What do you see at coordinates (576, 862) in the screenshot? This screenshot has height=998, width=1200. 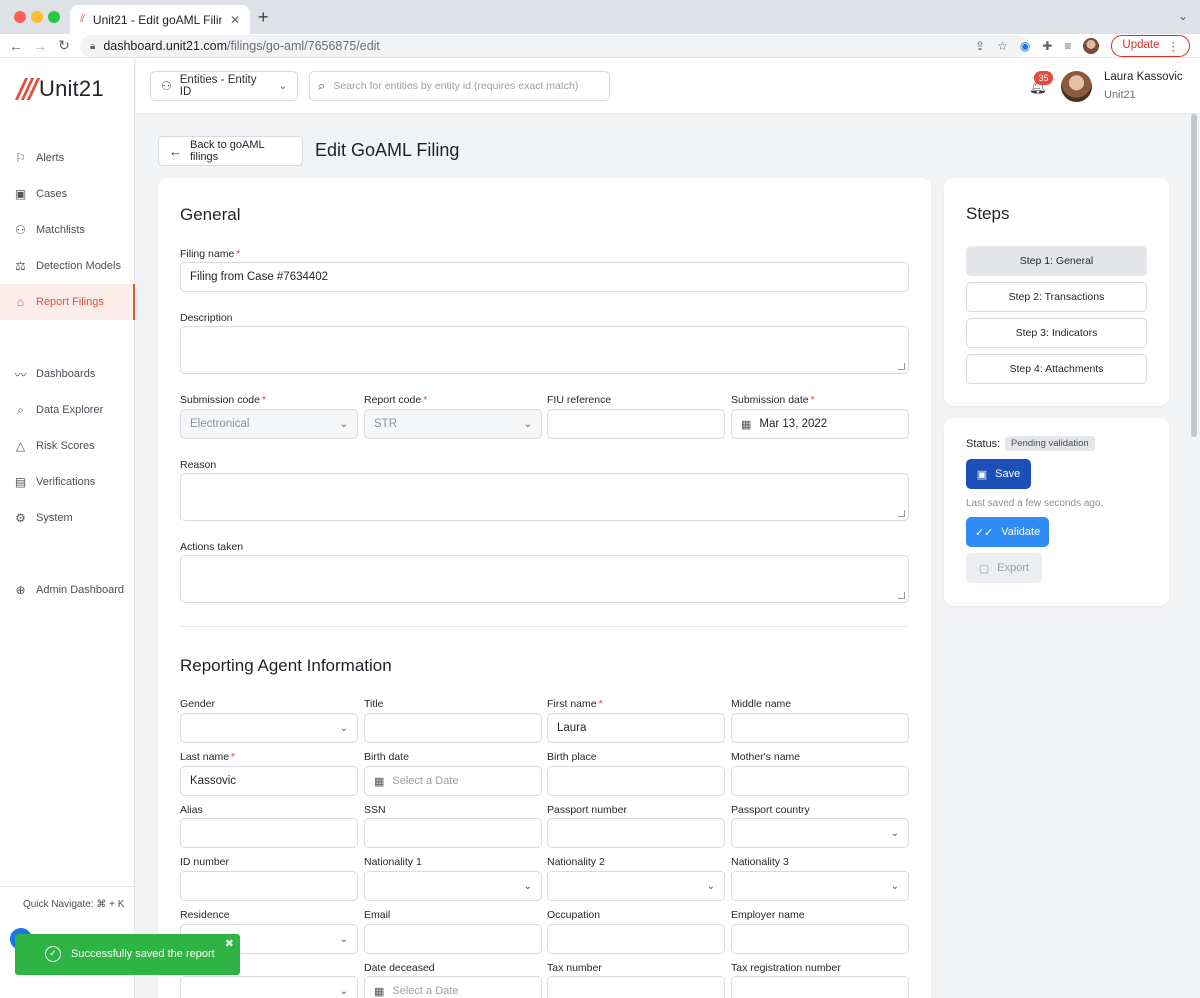 I see `nationality-2-label: Nationality 2` at bounding box center [576, 862].